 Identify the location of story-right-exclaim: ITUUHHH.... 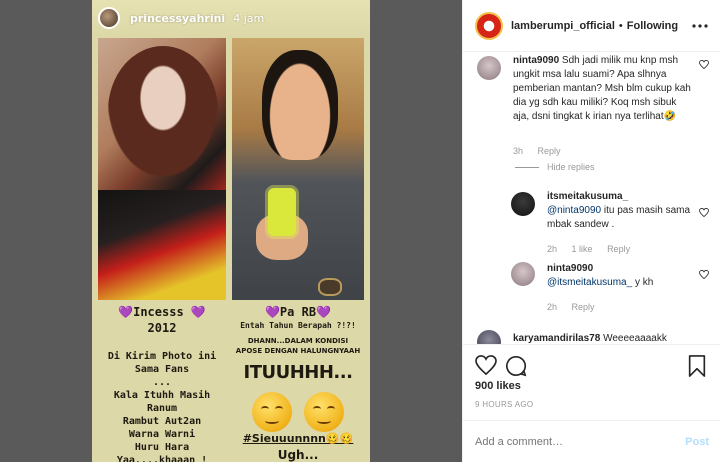
(298, 372).